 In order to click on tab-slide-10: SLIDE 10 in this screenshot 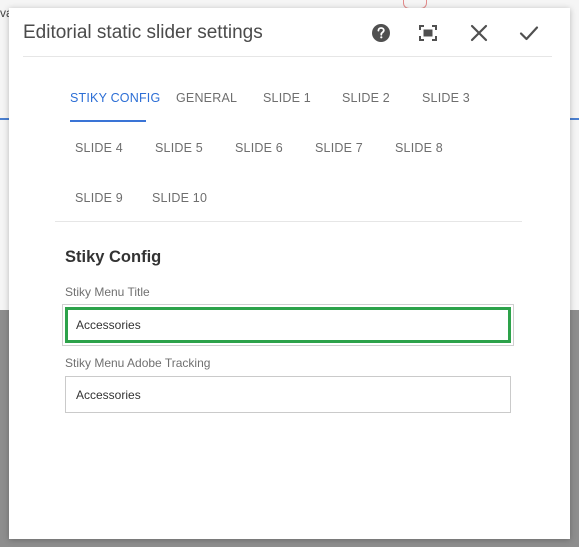, I will do `click(179, 198)`.